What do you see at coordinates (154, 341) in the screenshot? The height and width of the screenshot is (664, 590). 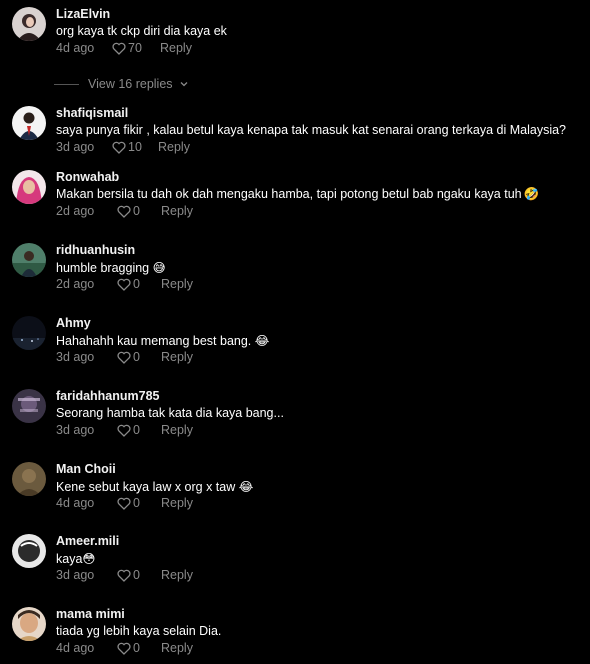 I see `comment-text-body: Hahahahh kau memang best bang.` at bounding box center [154, 341].